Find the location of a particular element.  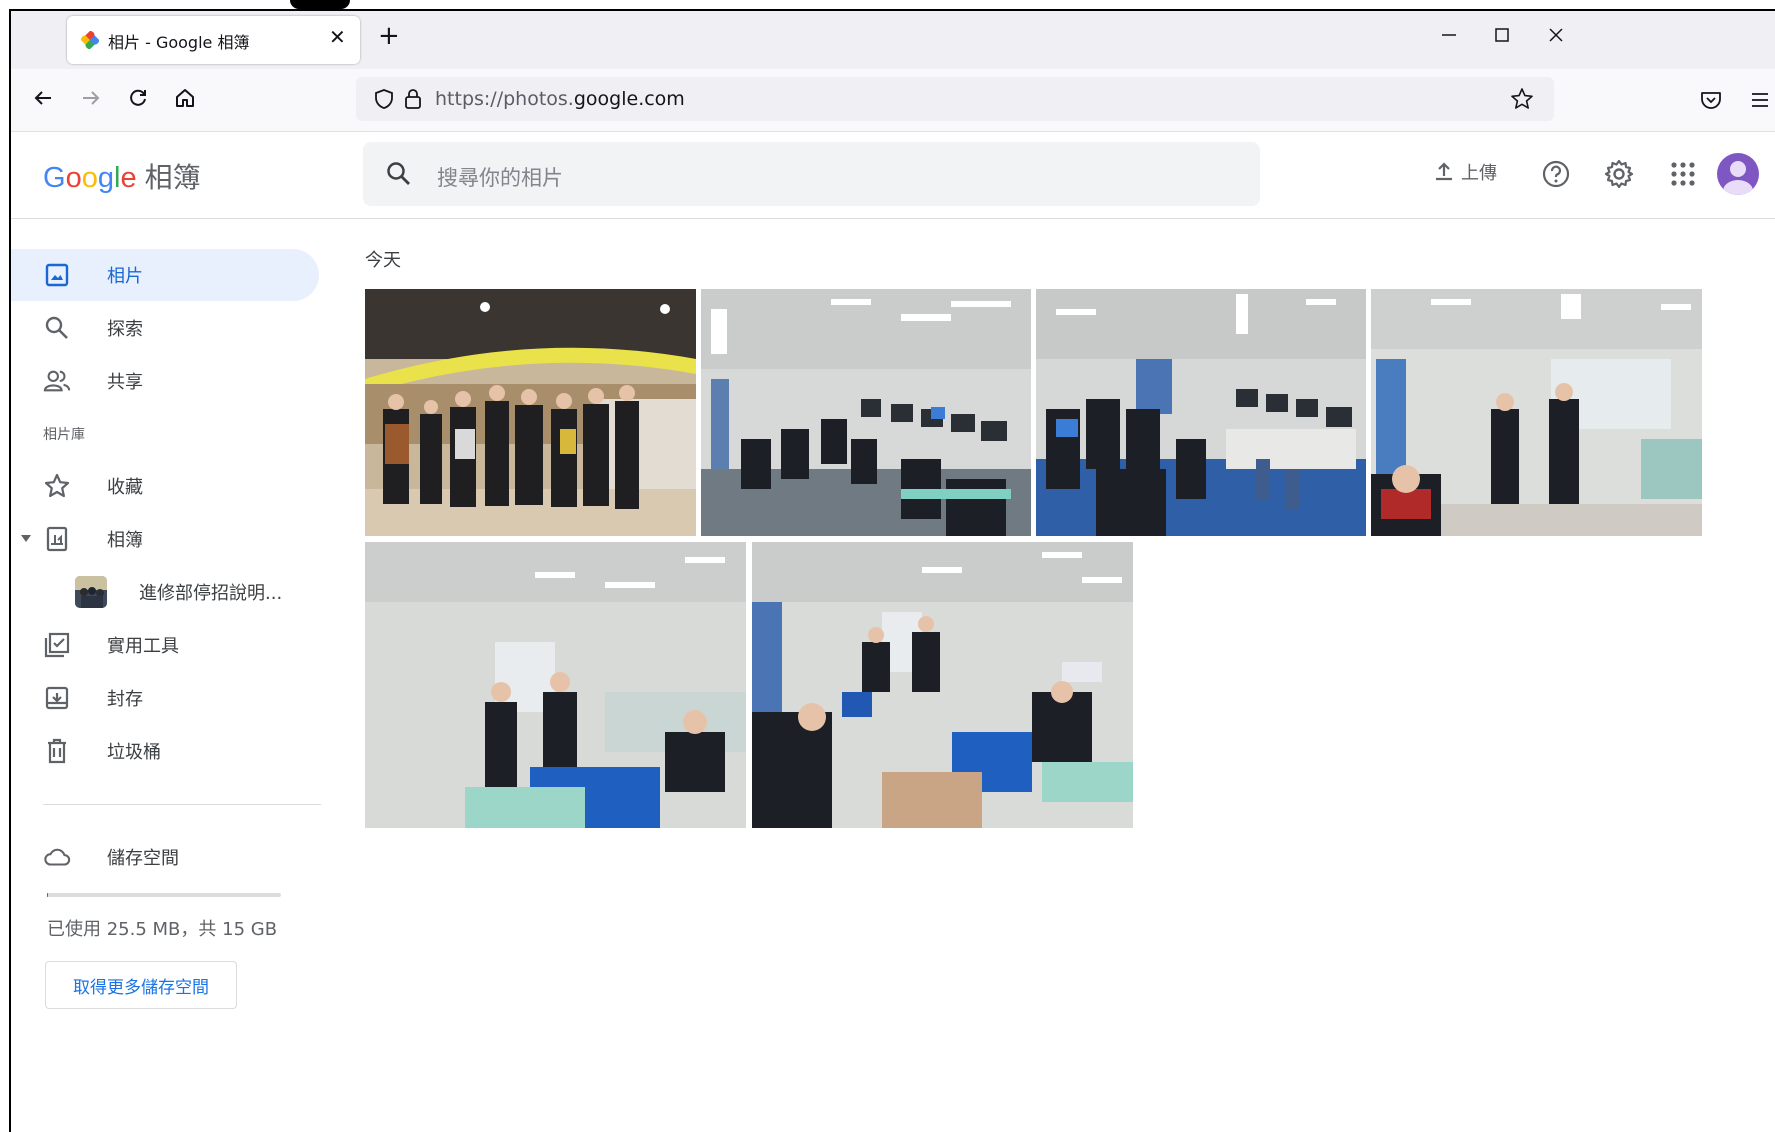

lock-icon is located at coordinates (413, 99).